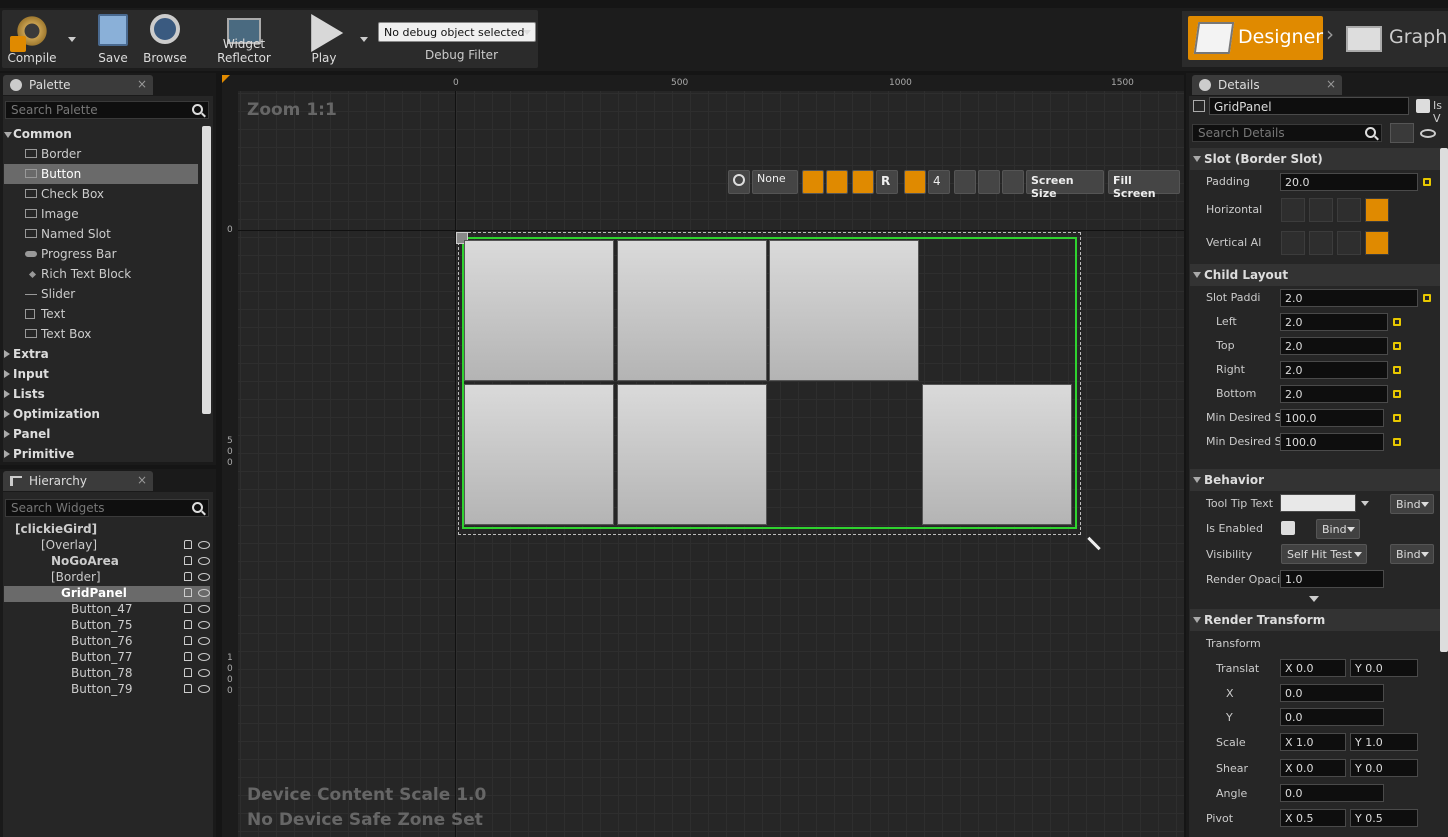 This screenshot has width=1448, height=837. Describe the element at coordinates (78, 85) in the screenshot. I see `palette-tab: Palette ×` at that location.